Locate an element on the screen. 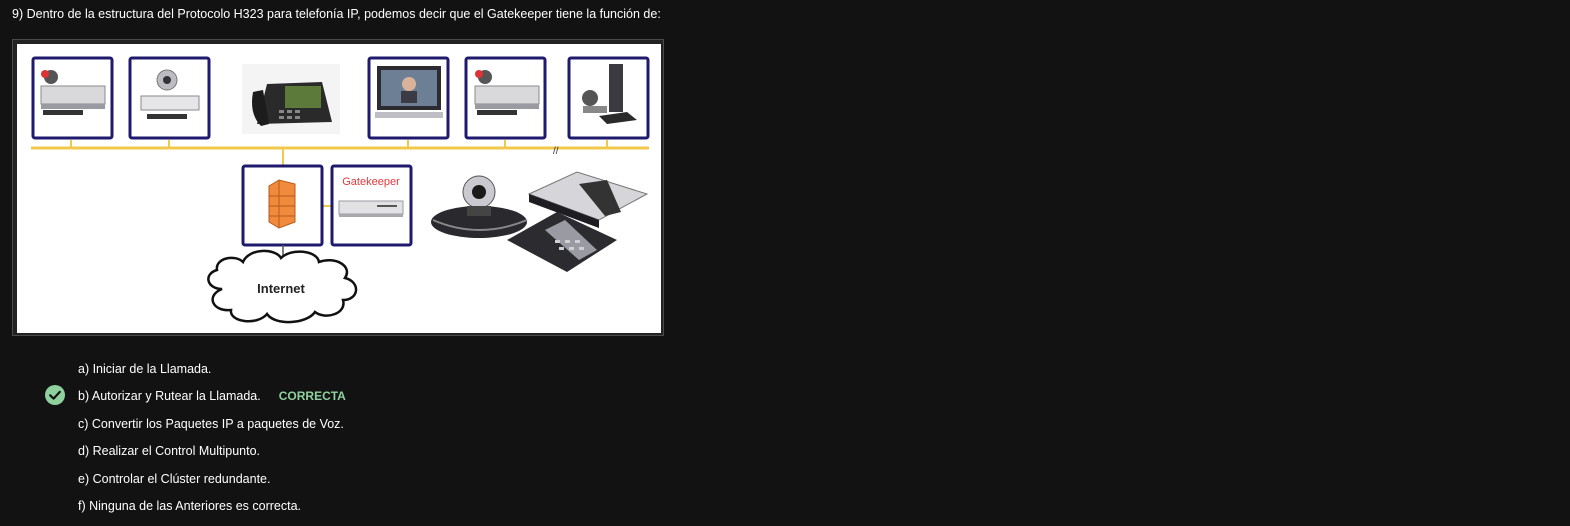 Image resolution: width=1570 pixels, height=526 pixels. gatekeeper-label: Gatekeeper is located at coordinates (371, 182).